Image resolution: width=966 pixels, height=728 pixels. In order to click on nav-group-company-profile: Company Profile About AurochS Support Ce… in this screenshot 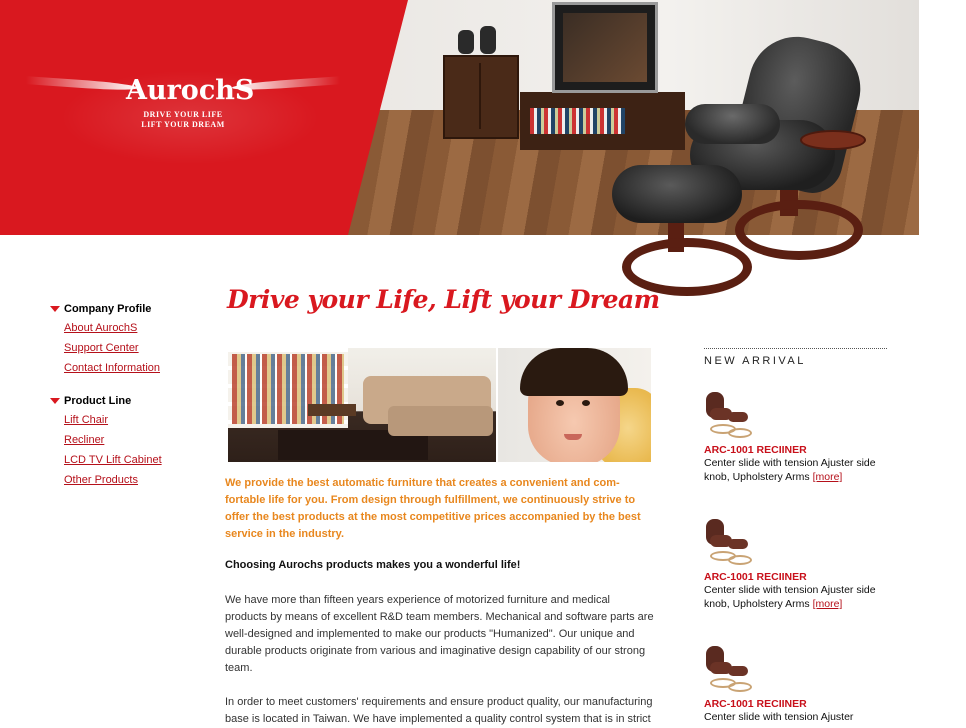, I will do `click(130, 339)`.